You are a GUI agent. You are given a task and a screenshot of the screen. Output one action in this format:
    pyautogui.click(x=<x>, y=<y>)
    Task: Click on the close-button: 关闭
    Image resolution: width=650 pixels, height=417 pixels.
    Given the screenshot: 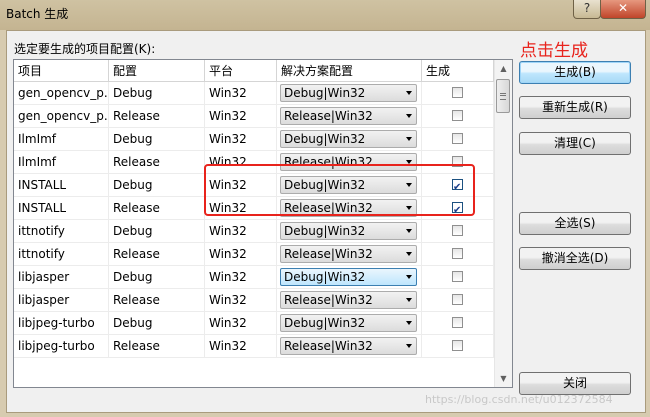 What is the action you would take?
    pyautogui.click(x=575, y=383)
    